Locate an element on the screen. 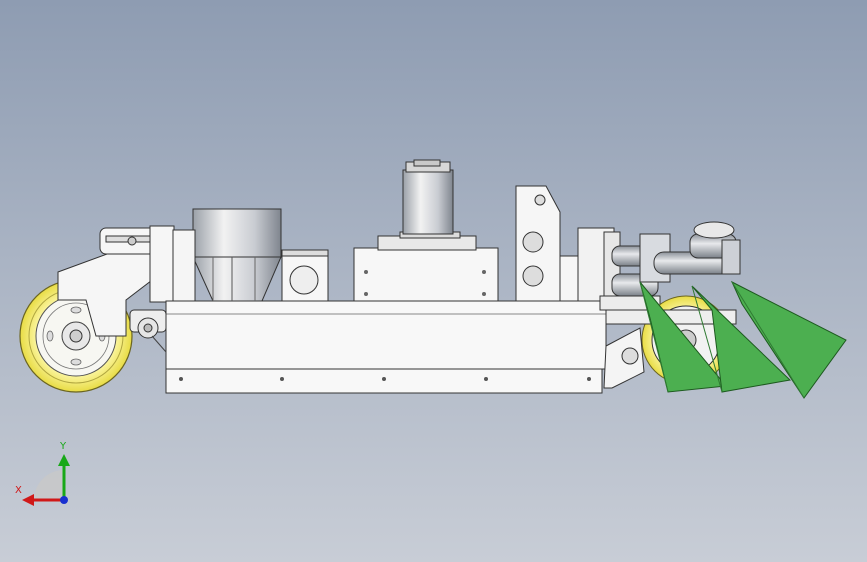  axis-label-y: Y is located at coordinates (63, 446).